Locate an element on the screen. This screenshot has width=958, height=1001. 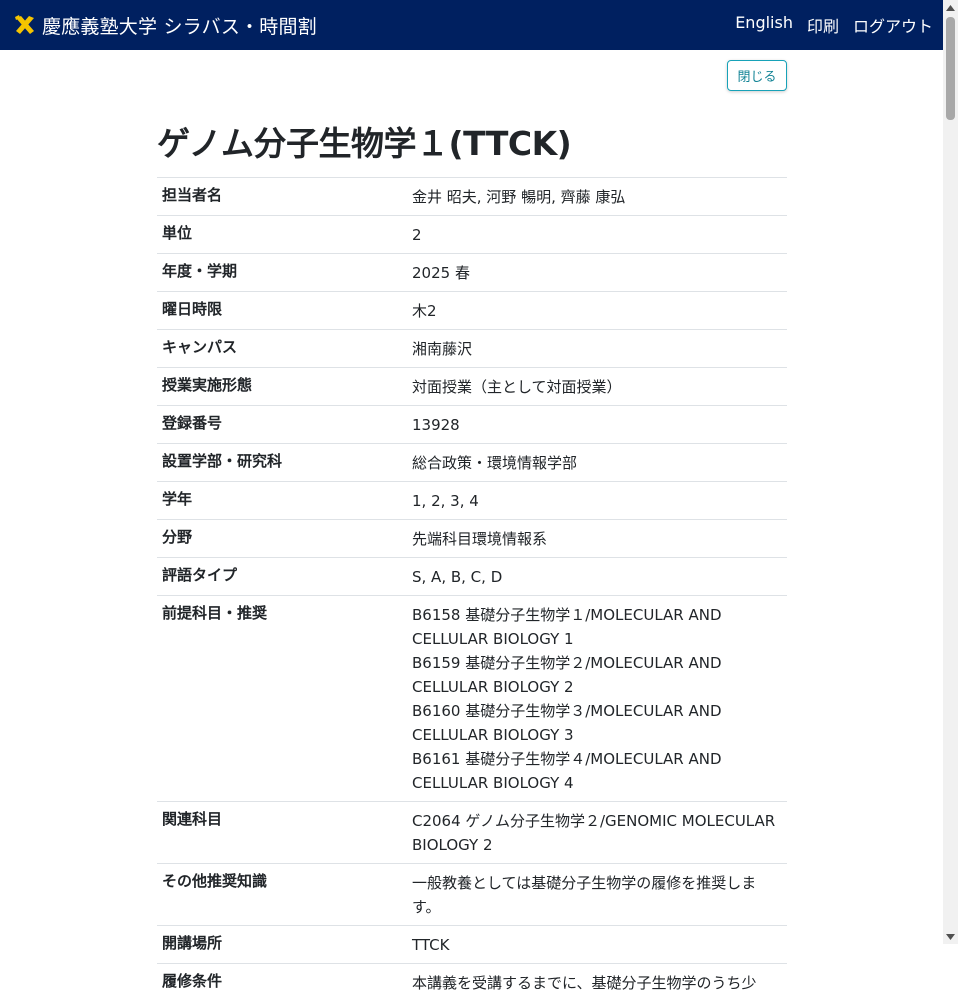
info-row: 年度・学期2025 春 is located at coordinates (472, 273).